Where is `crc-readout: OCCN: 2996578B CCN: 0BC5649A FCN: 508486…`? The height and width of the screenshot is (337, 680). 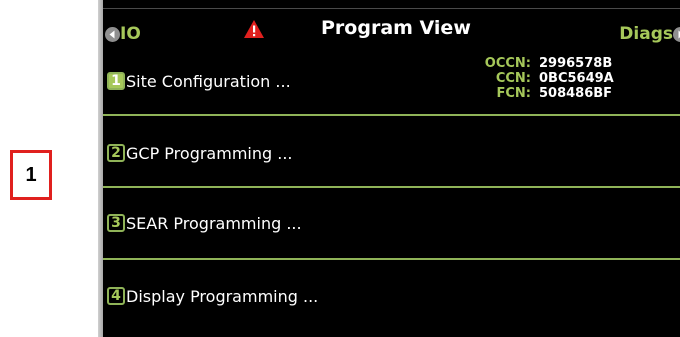
crc-readout: OCCN: 2996578B CCN: 0BC5649A FCN: 508486… is located at coordinates (538, 78).